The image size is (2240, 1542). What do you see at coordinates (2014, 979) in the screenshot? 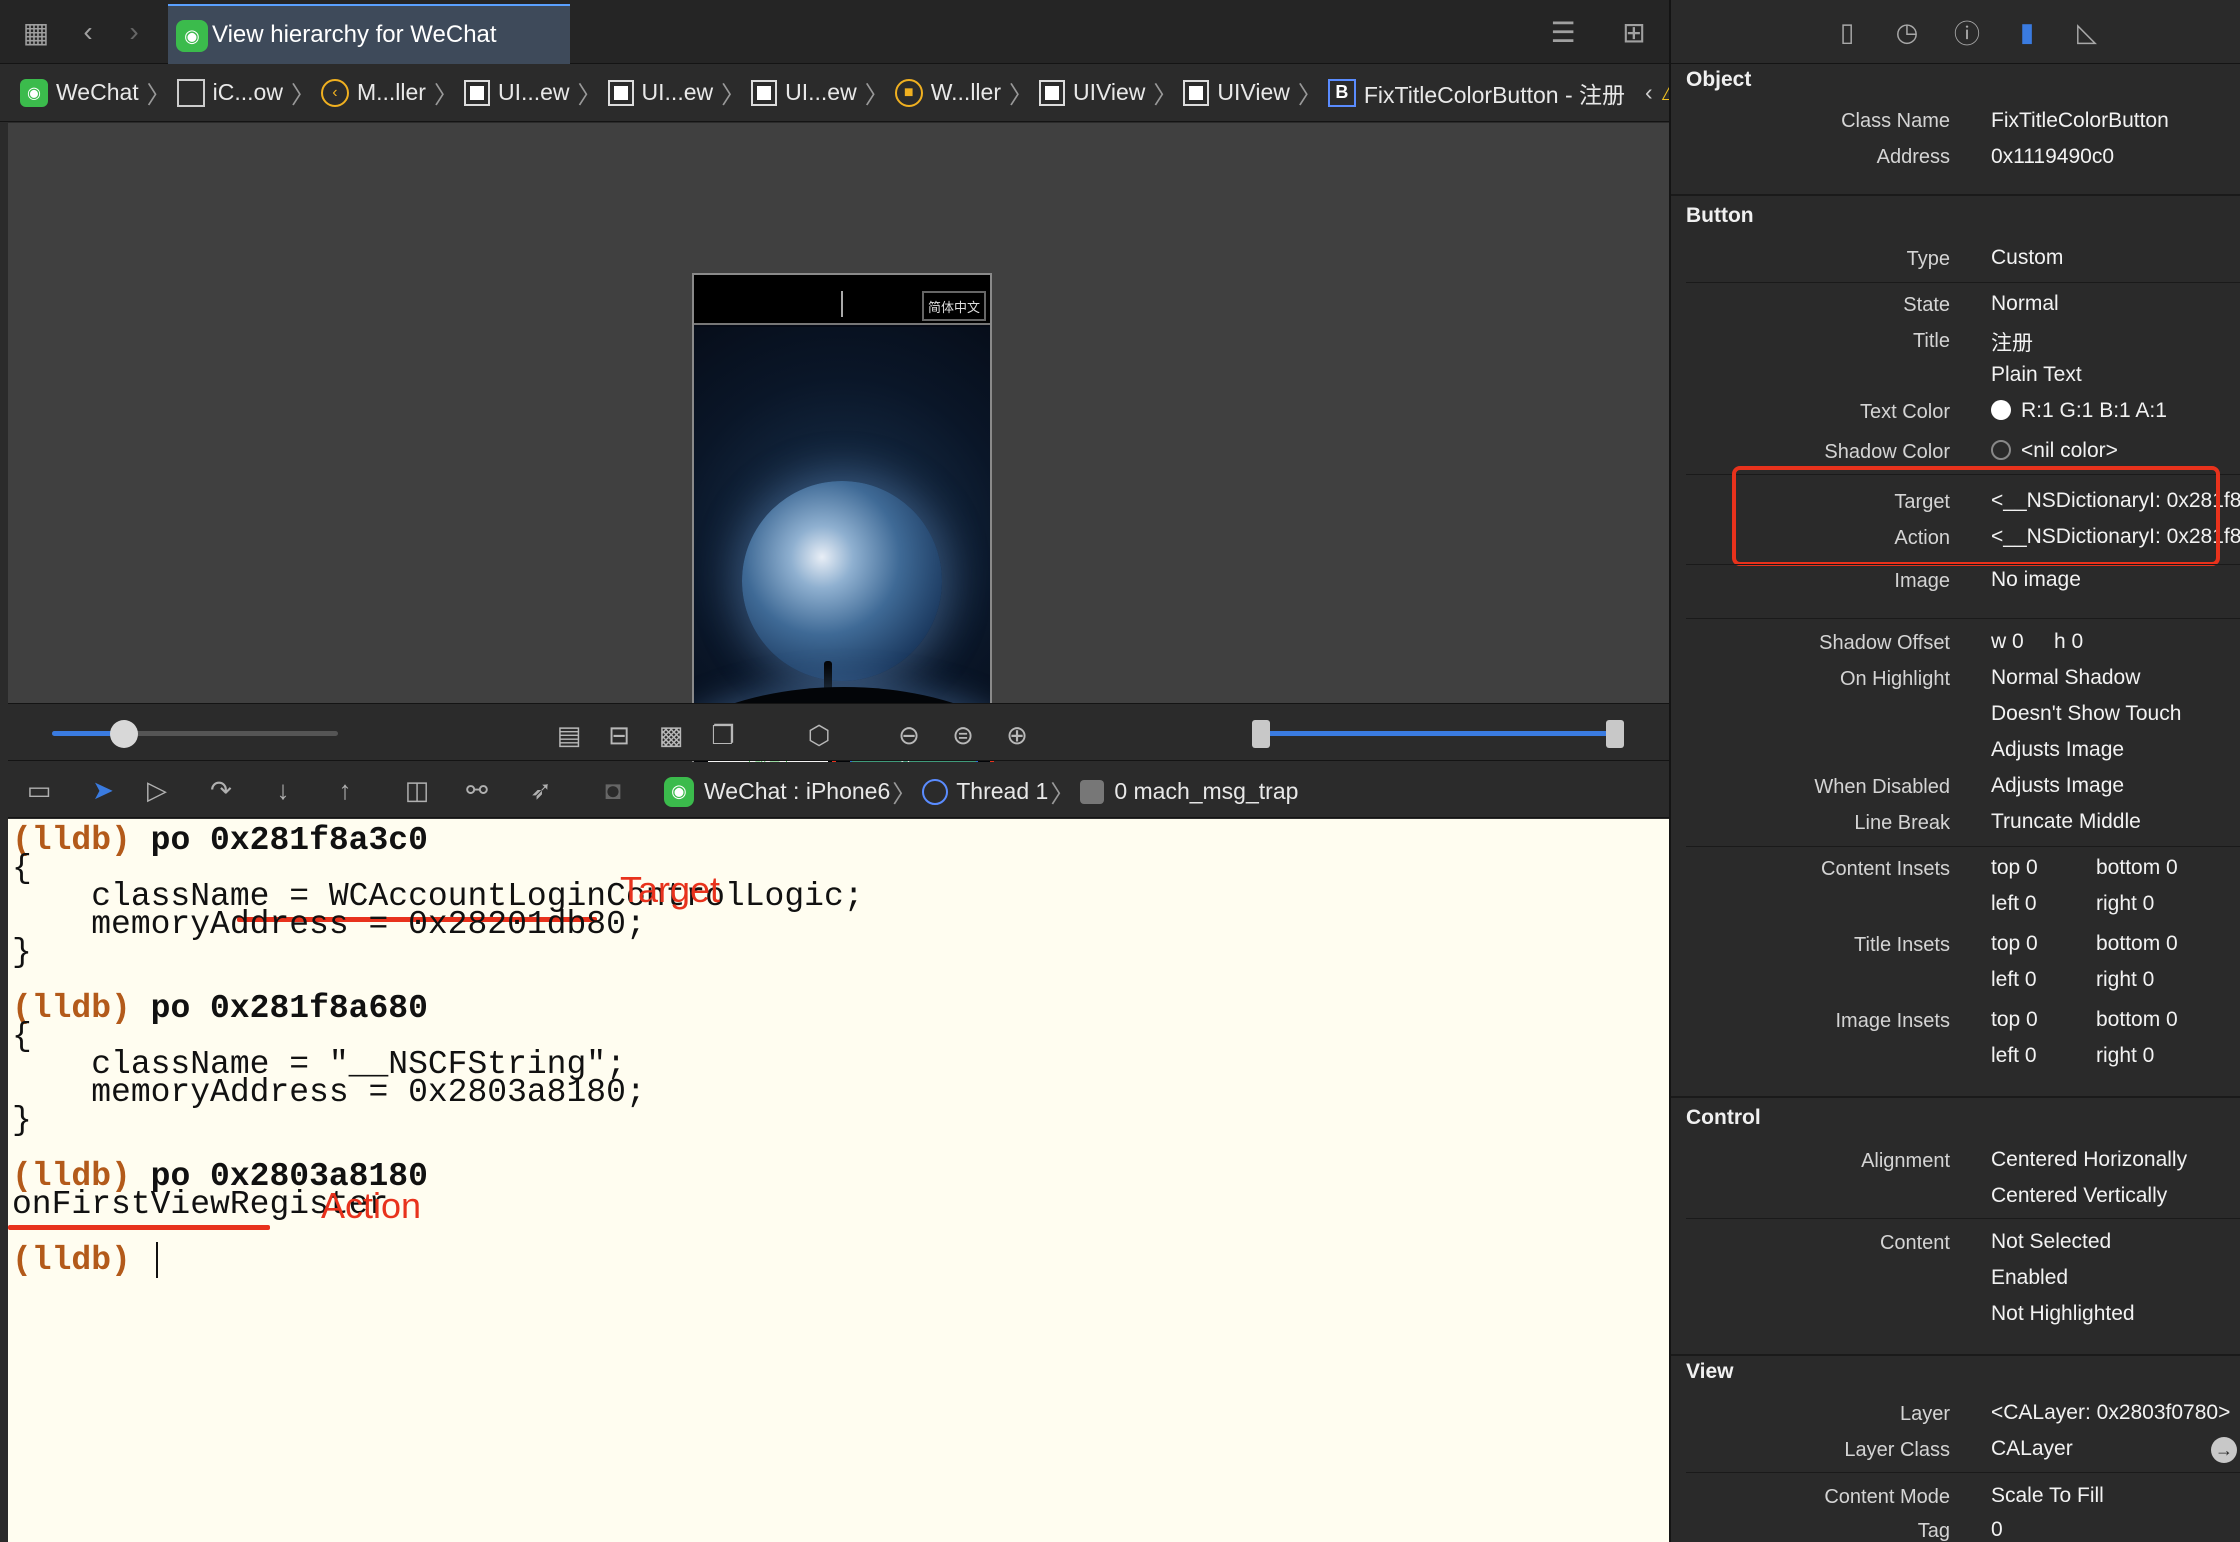
I see `title-insets-left: left 0` at bounding box center [2014, 979].